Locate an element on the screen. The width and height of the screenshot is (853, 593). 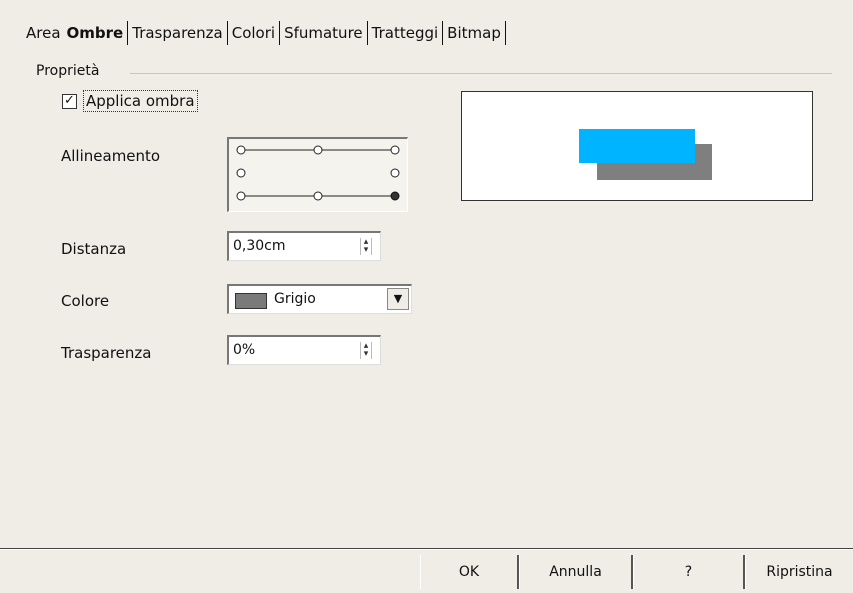
help-button: ? is located at coordinates (689, 572).